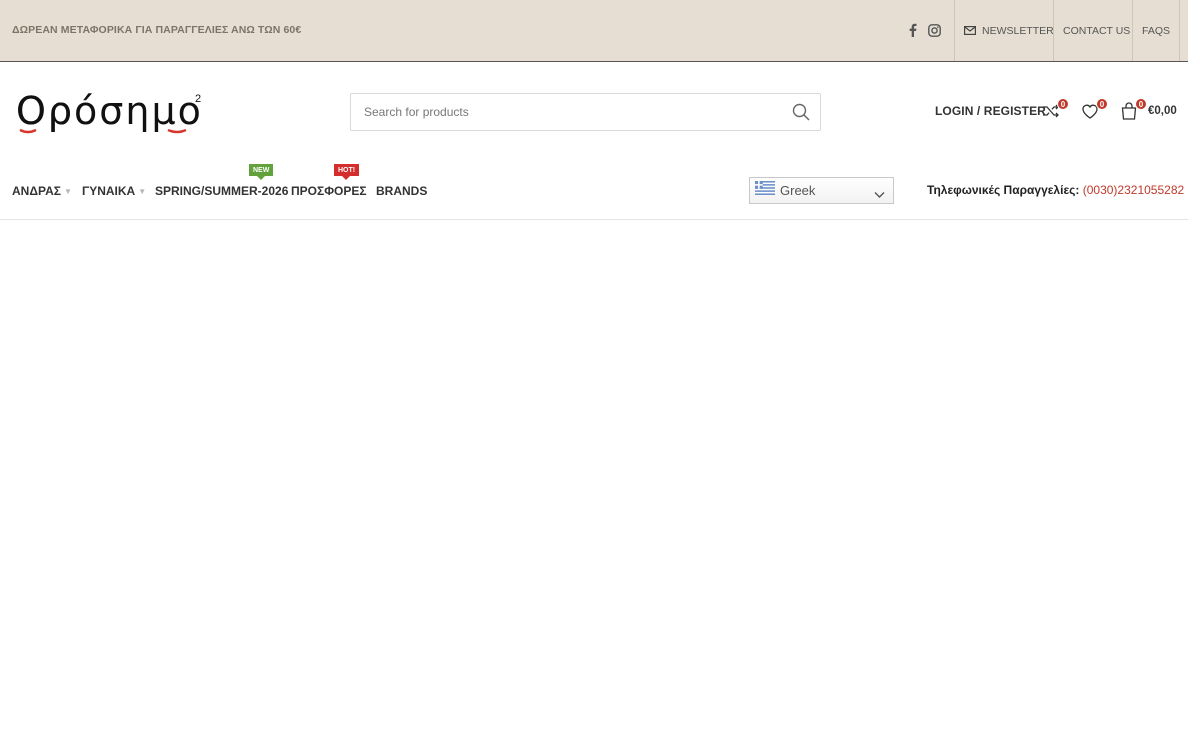 The height and width of the screenshot is (750, 1200). What do you see at coordinates (329, 181) in the screenshot?
I see `nav-item-prosfores: HOT! ΠΡΟΣΦΟΡΕΣ` at bounding box center [329, 181].